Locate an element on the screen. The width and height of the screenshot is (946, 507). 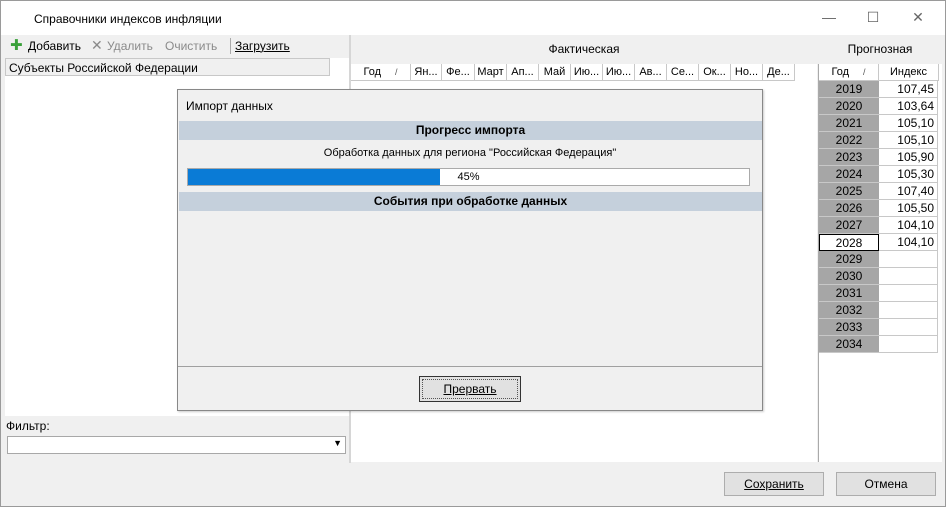
add-button: Добавить is located at coordinates (54, 46).